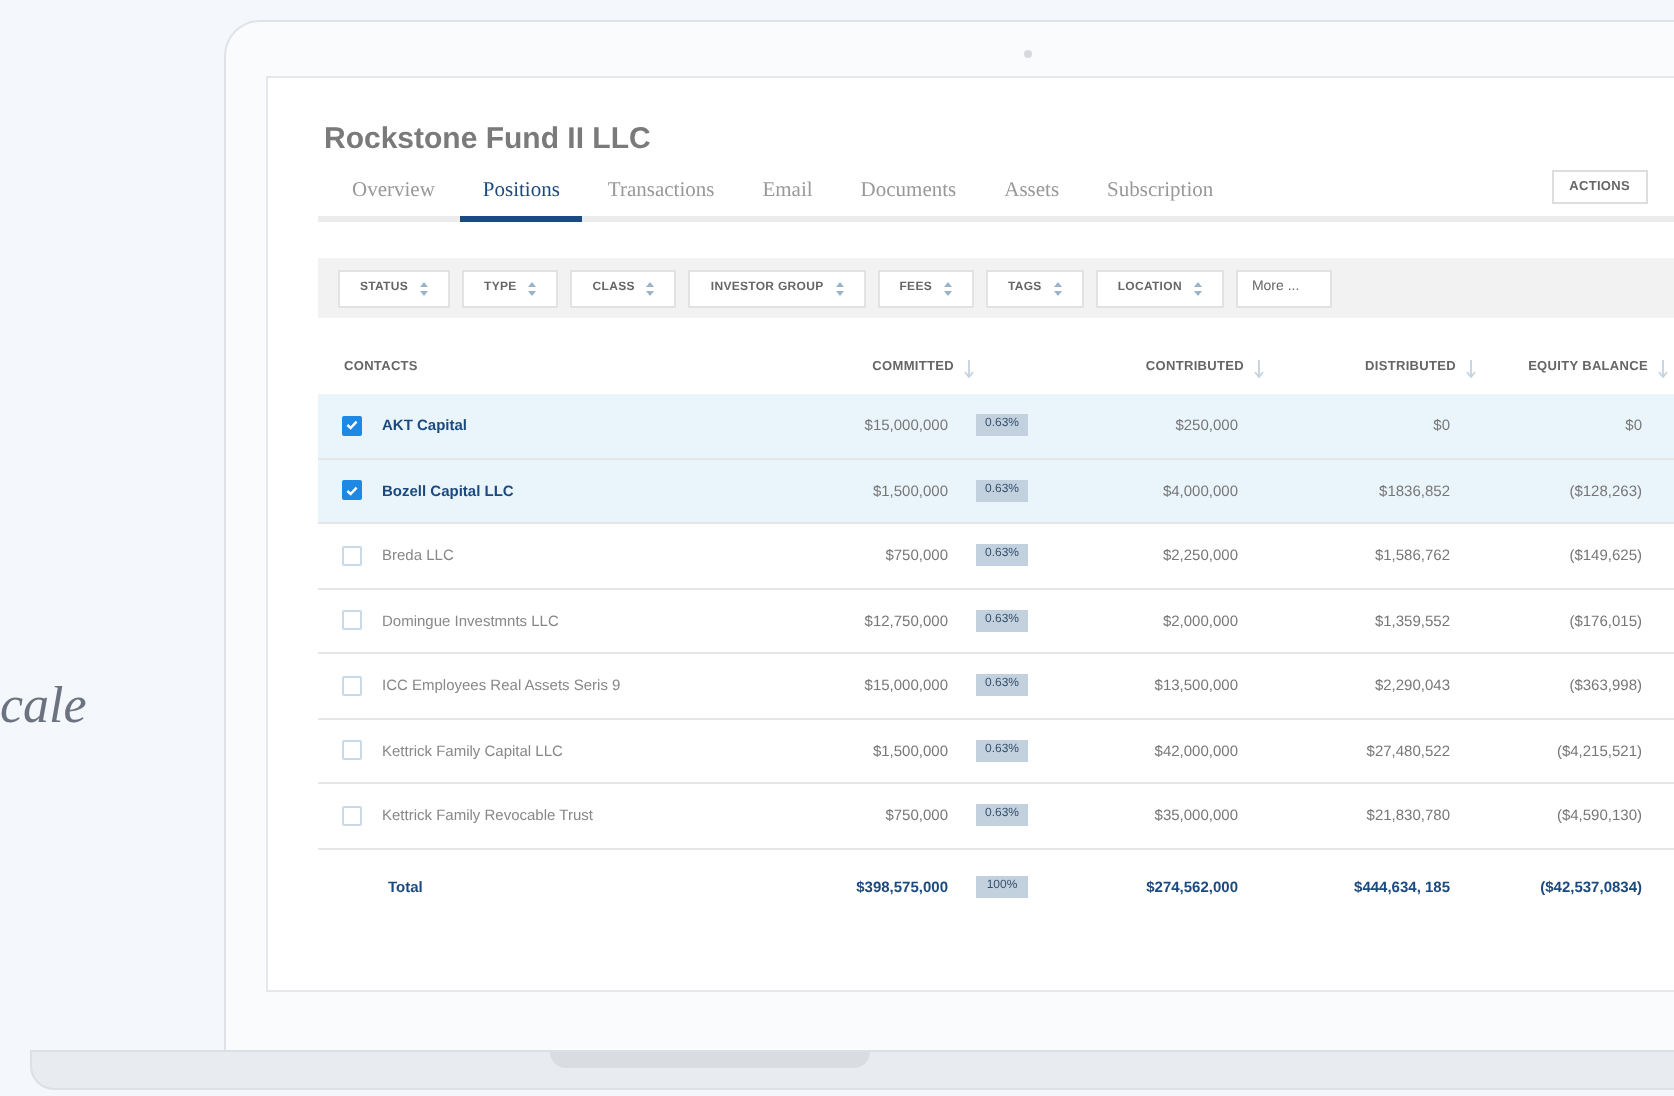 This screenshot has width=1674, height=1096. What do you see at coordinates (393, 199) in the screenshot?
I see `tab: Overview` at bounding box center [393, 199].